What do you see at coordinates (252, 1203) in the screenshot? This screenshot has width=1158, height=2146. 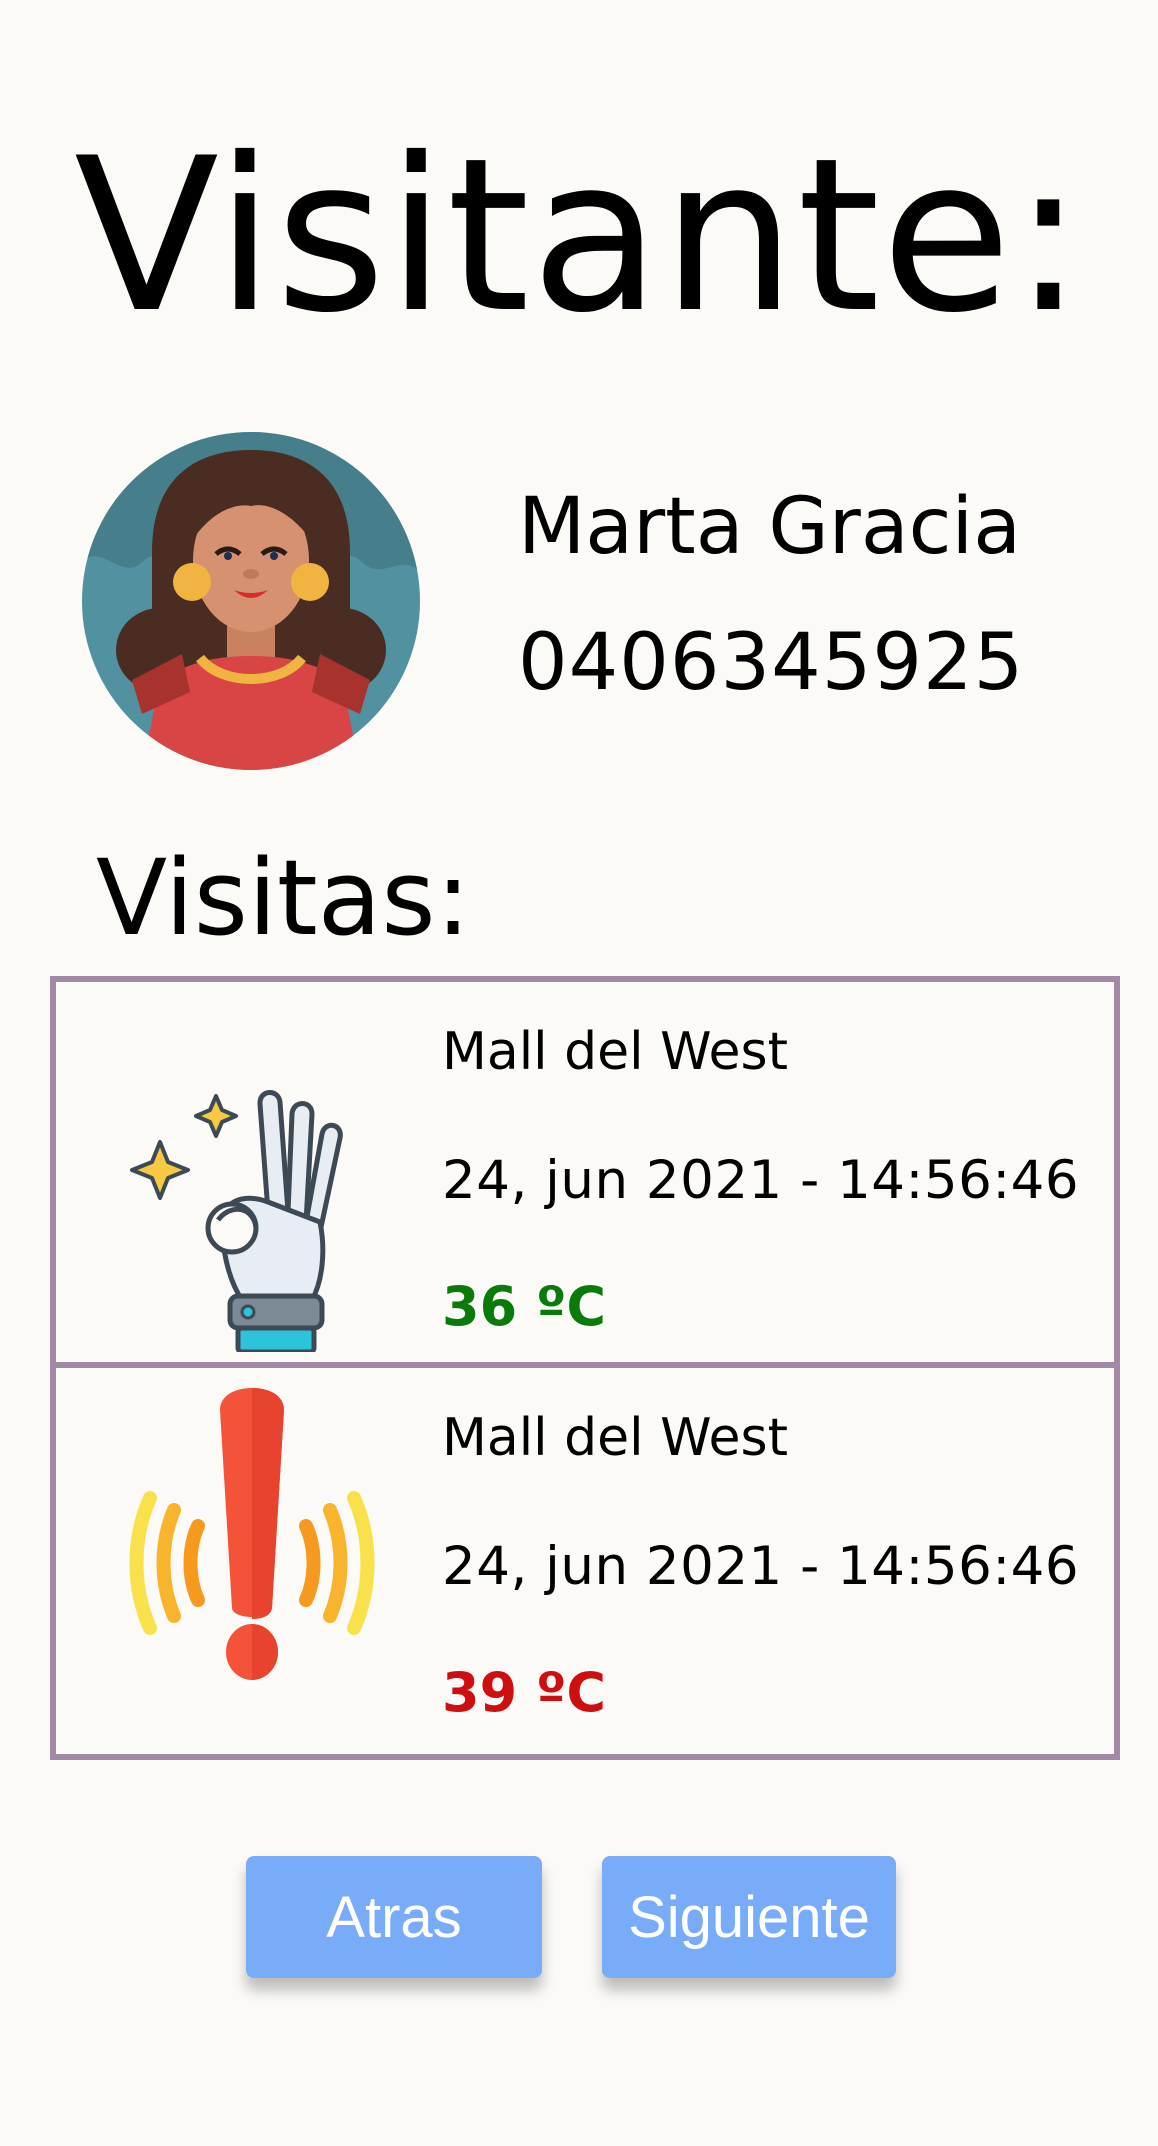 I see `ok-hand-icon` at bounding box center [252, 1203].